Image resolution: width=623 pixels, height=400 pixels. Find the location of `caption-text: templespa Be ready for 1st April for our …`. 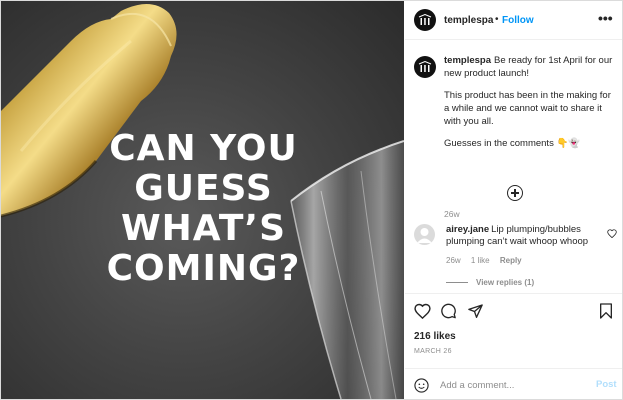

caption-text: templespa Be ready for 1st April for our … is located at coordinates (530, 106).